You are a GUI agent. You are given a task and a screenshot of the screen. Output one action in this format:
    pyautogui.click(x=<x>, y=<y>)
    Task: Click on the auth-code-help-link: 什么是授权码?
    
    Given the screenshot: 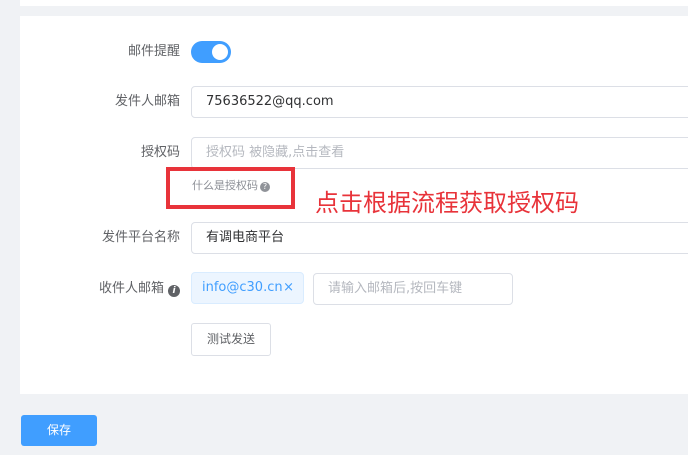 What is the action you would take?
    pyautogui.click(x=231, y=186)
    